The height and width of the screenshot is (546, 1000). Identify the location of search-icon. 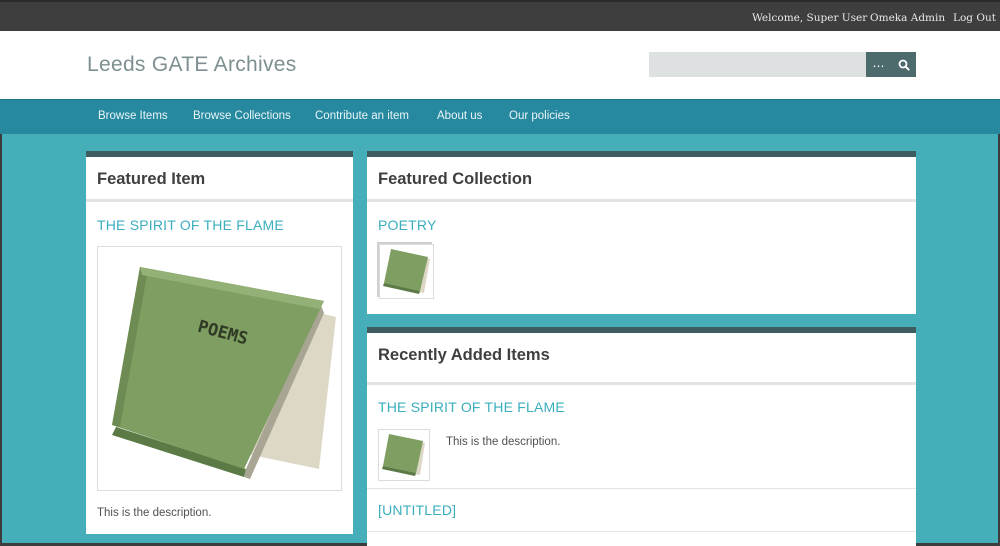
(904, 65).